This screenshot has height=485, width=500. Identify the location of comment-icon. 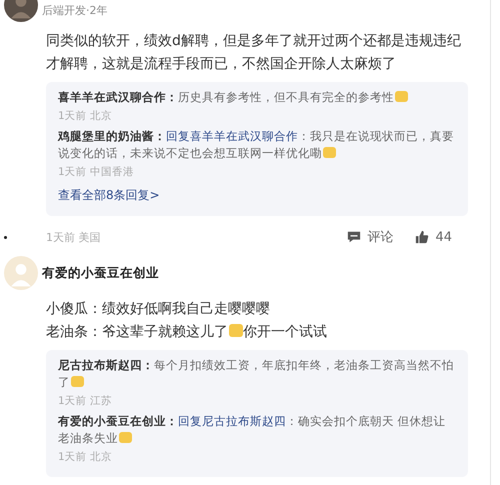
(354, 237).